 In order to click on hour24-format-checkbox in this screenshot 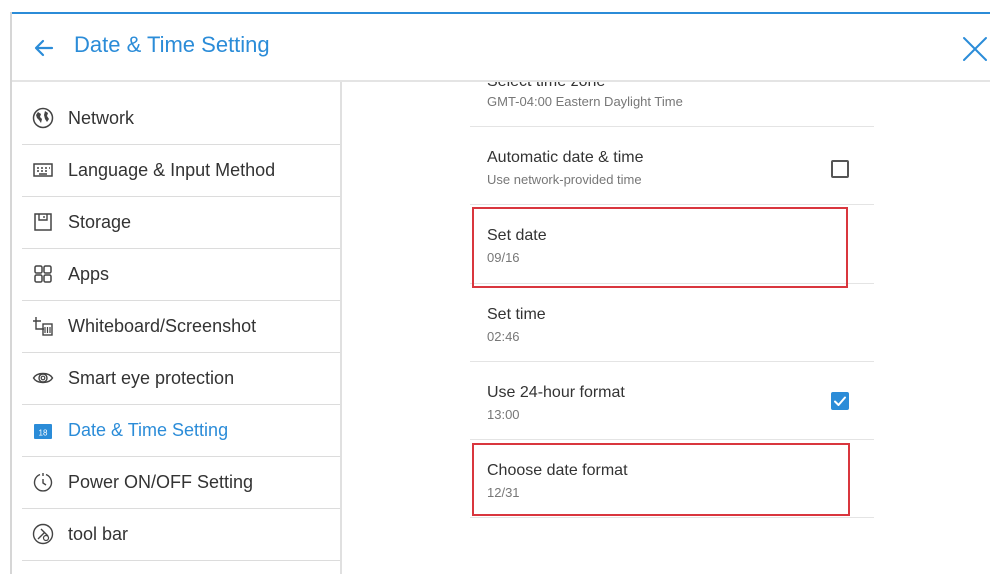, I will do `click(840, 401)`.